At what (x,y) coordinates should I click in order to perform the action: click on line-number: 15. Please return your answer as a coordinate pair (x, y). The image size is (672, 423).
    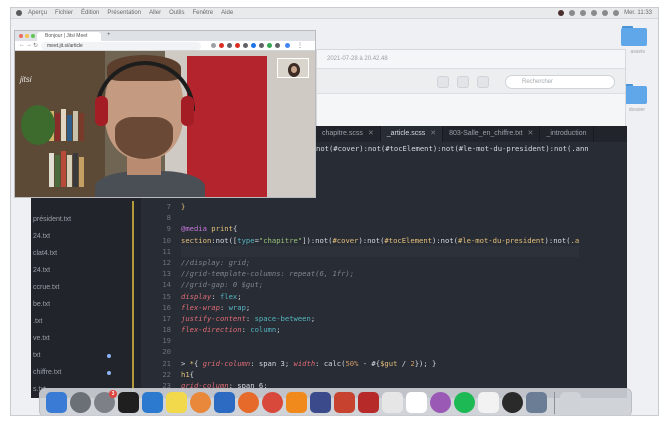
    Looking at the image, I should click on (166, 296).